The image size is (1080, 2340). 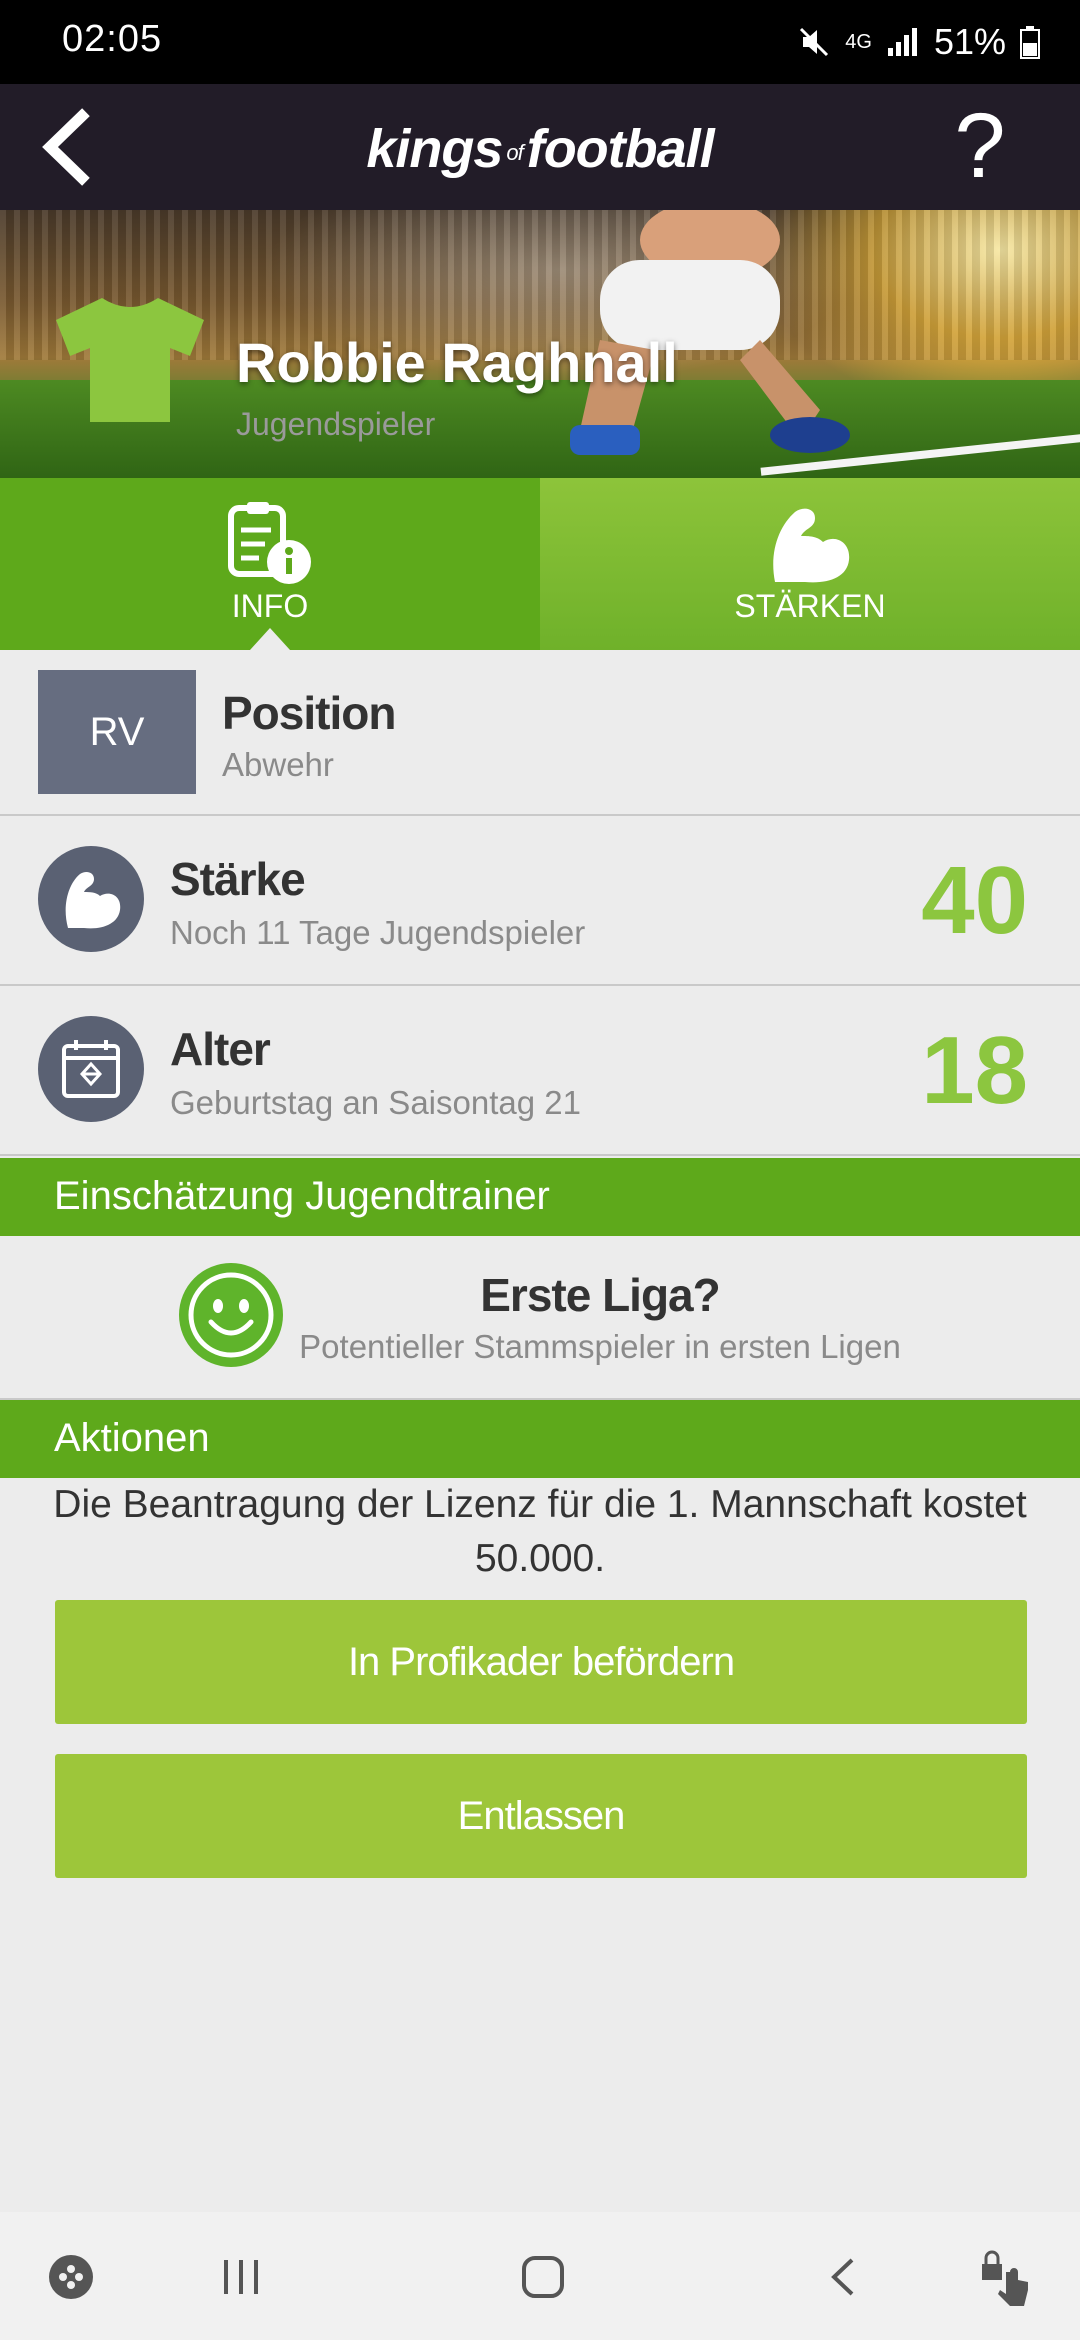 What do you see at coordinates (918, 42) in the screenshot?
I see `status-icons: 4G 51%` at bounding box center [918, 42].